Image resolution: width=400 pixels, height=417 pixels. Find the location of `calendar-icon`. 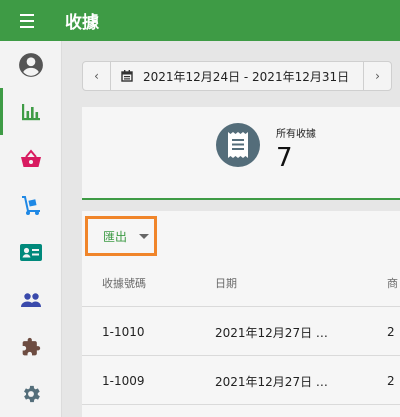

calendar-icon is located at coordinates (127, 76).